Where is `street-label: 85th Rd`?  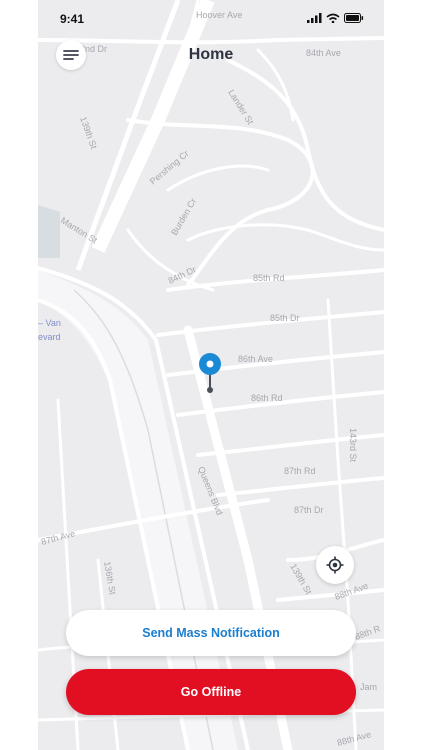 street-label: 85th Rd is located at coordinates (269, 278).